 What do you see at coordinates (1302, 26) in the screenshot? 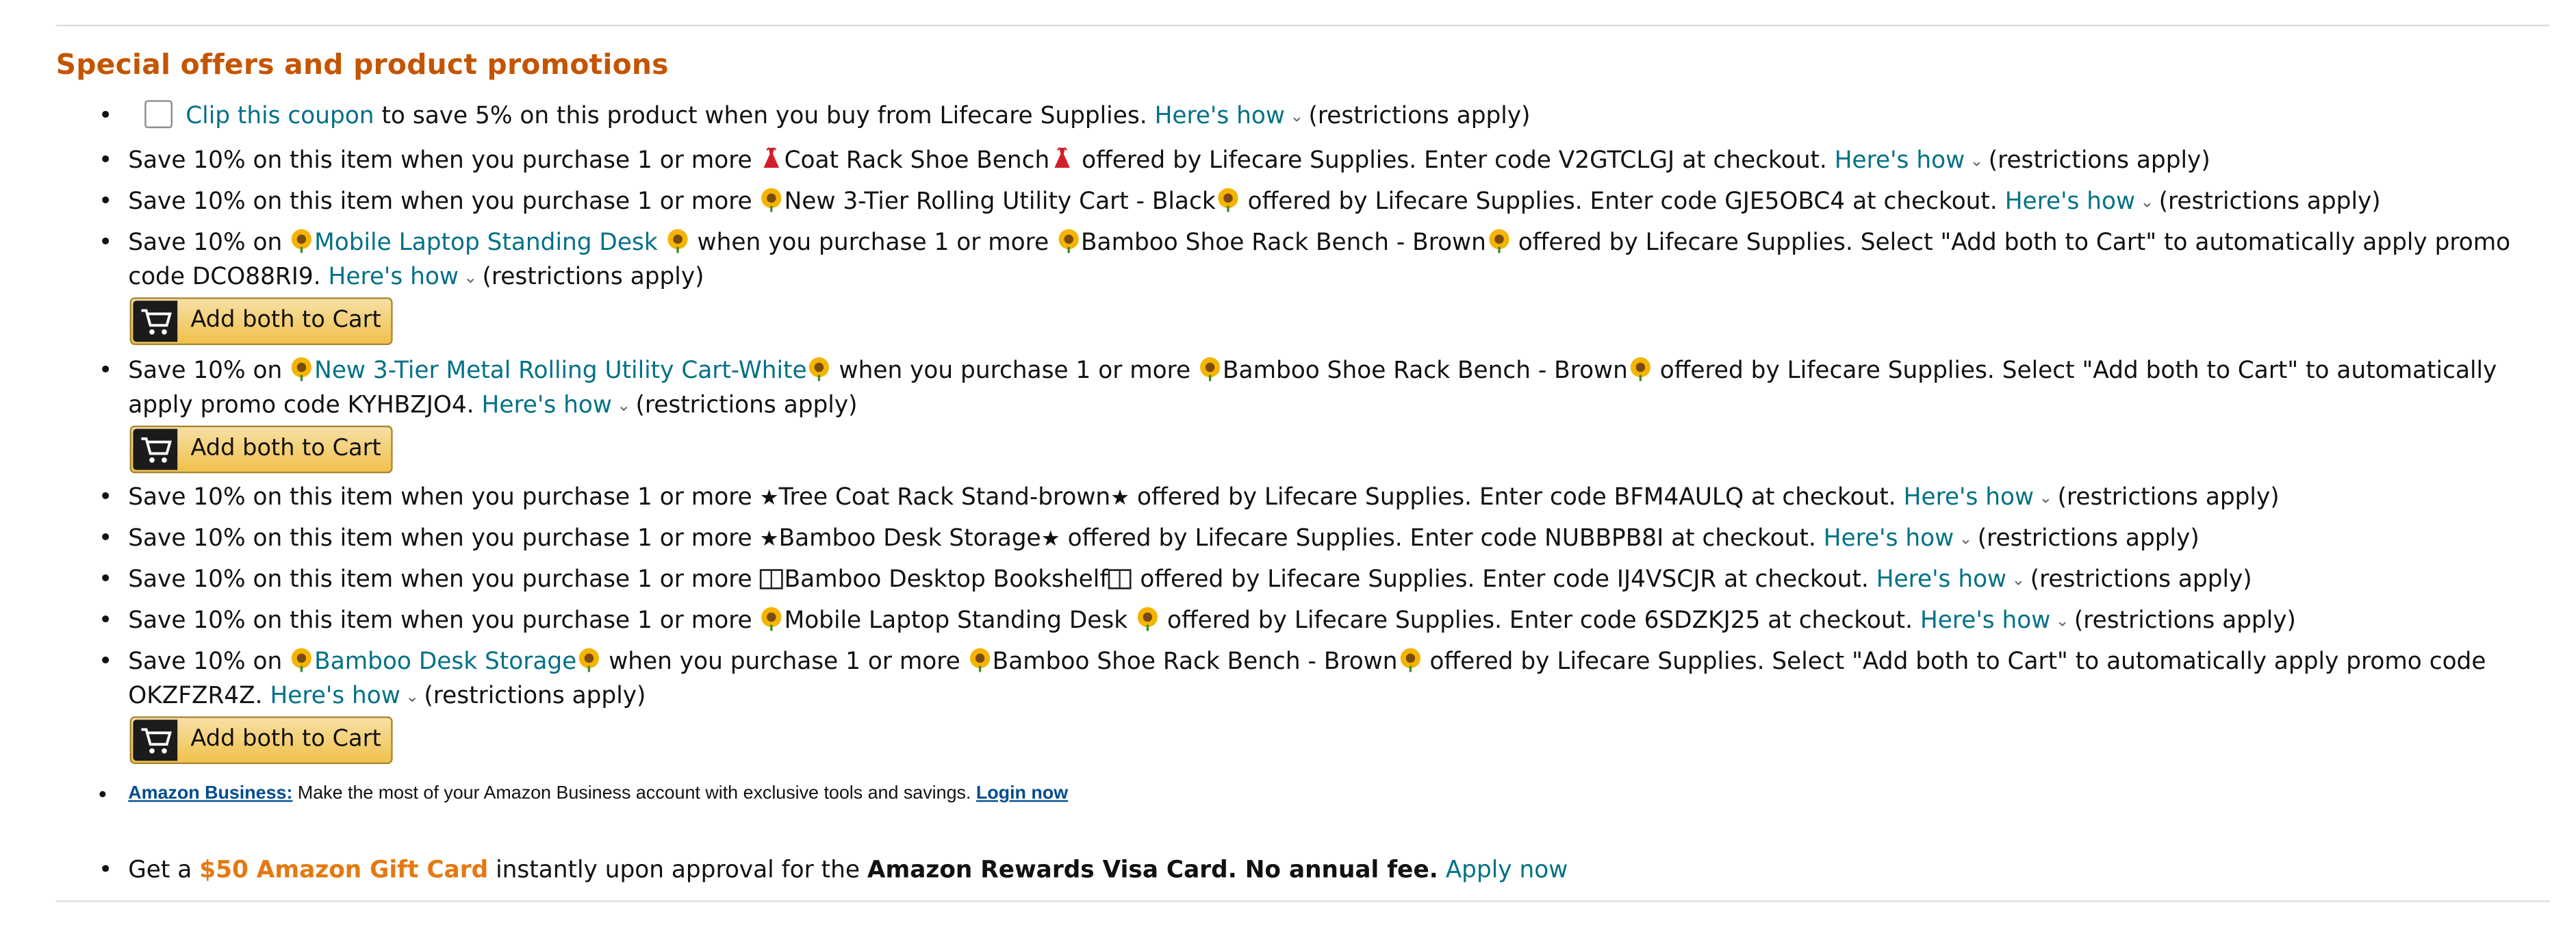
I see `top-divider` at bounding box center [1302, 26].